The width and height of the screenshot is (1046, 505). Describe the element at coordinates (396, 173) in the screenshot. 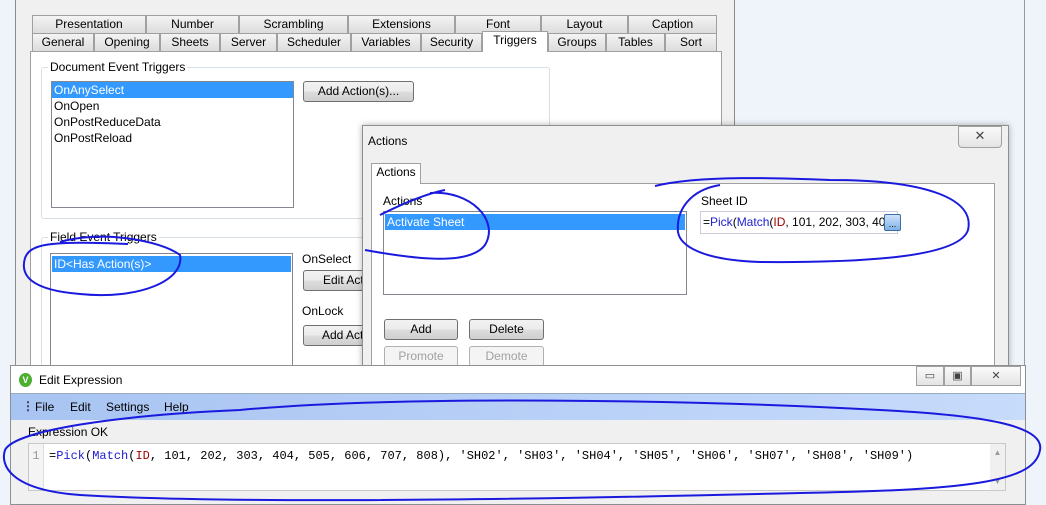

I see `tab-actions: Actions` at that location.